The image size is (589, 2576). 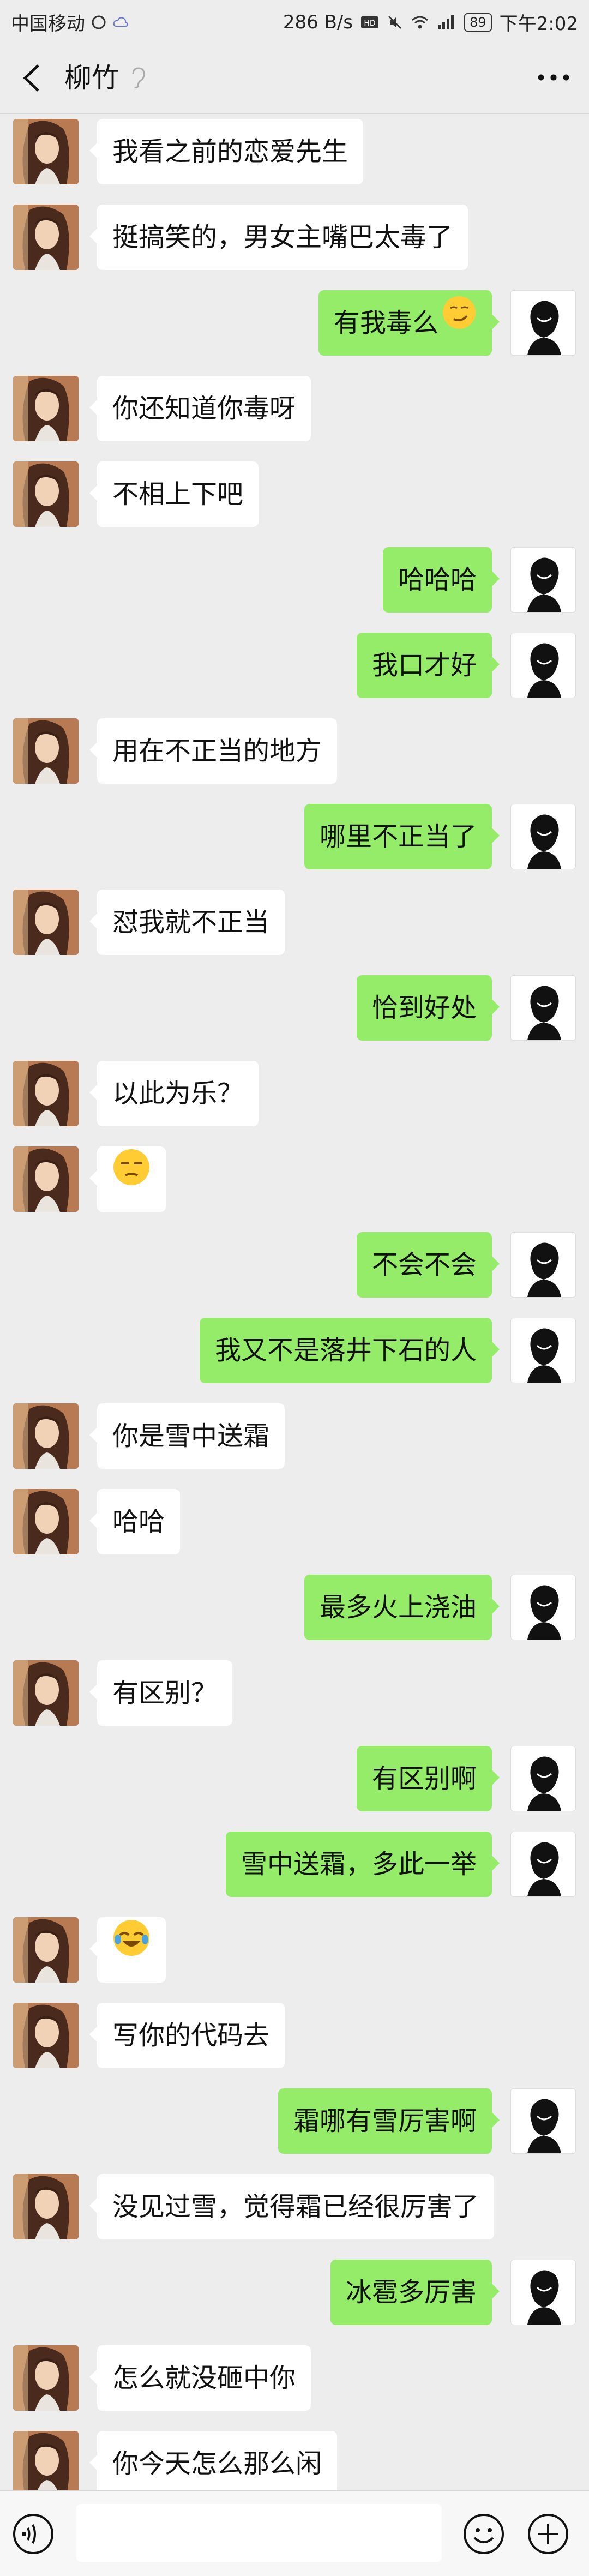 I want to click on message-text: 有区别？, so click(x=165, y=1693).